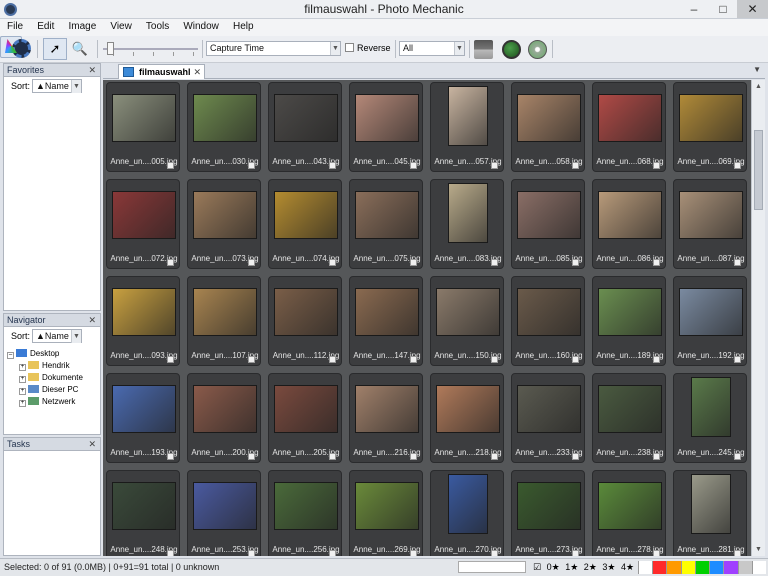 The width and height of the screenshot is (768, 576). I want to click on select-tool-button: ➚, so click(55, 49).